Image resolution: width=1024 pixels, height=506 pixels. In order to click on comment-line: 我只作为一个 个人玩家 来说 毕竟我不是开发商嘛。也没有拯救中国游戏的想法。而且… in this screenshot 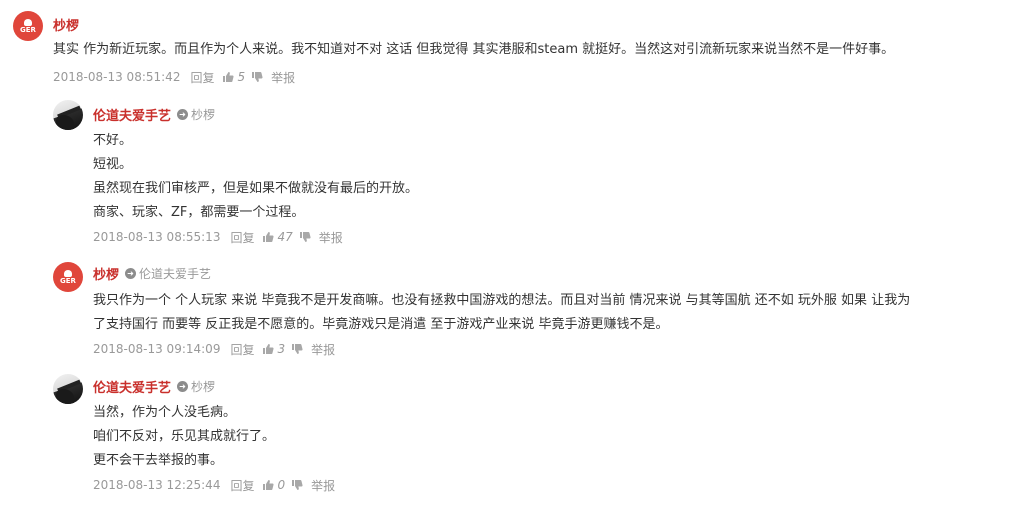, I will do `click(502, 300)`.